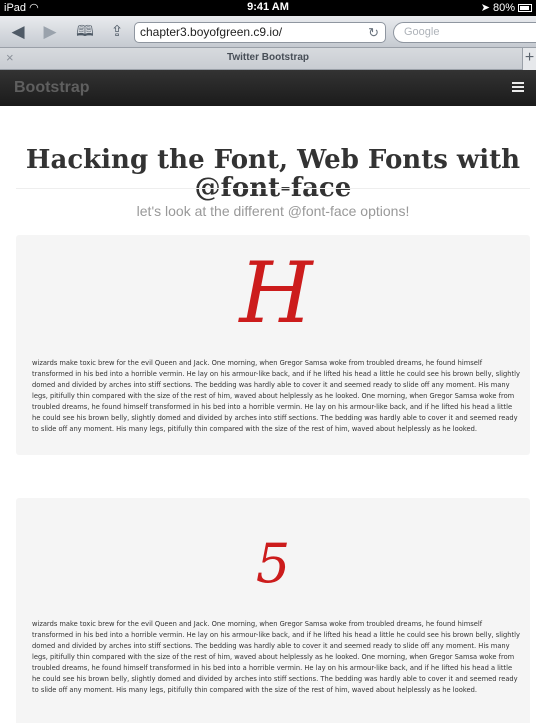 This screenshot has width=536, height=723. What do you see at coordinates (117, 32) in the screenshot?
I see `share-icon: ⇪` at bounding box center [117, 32].